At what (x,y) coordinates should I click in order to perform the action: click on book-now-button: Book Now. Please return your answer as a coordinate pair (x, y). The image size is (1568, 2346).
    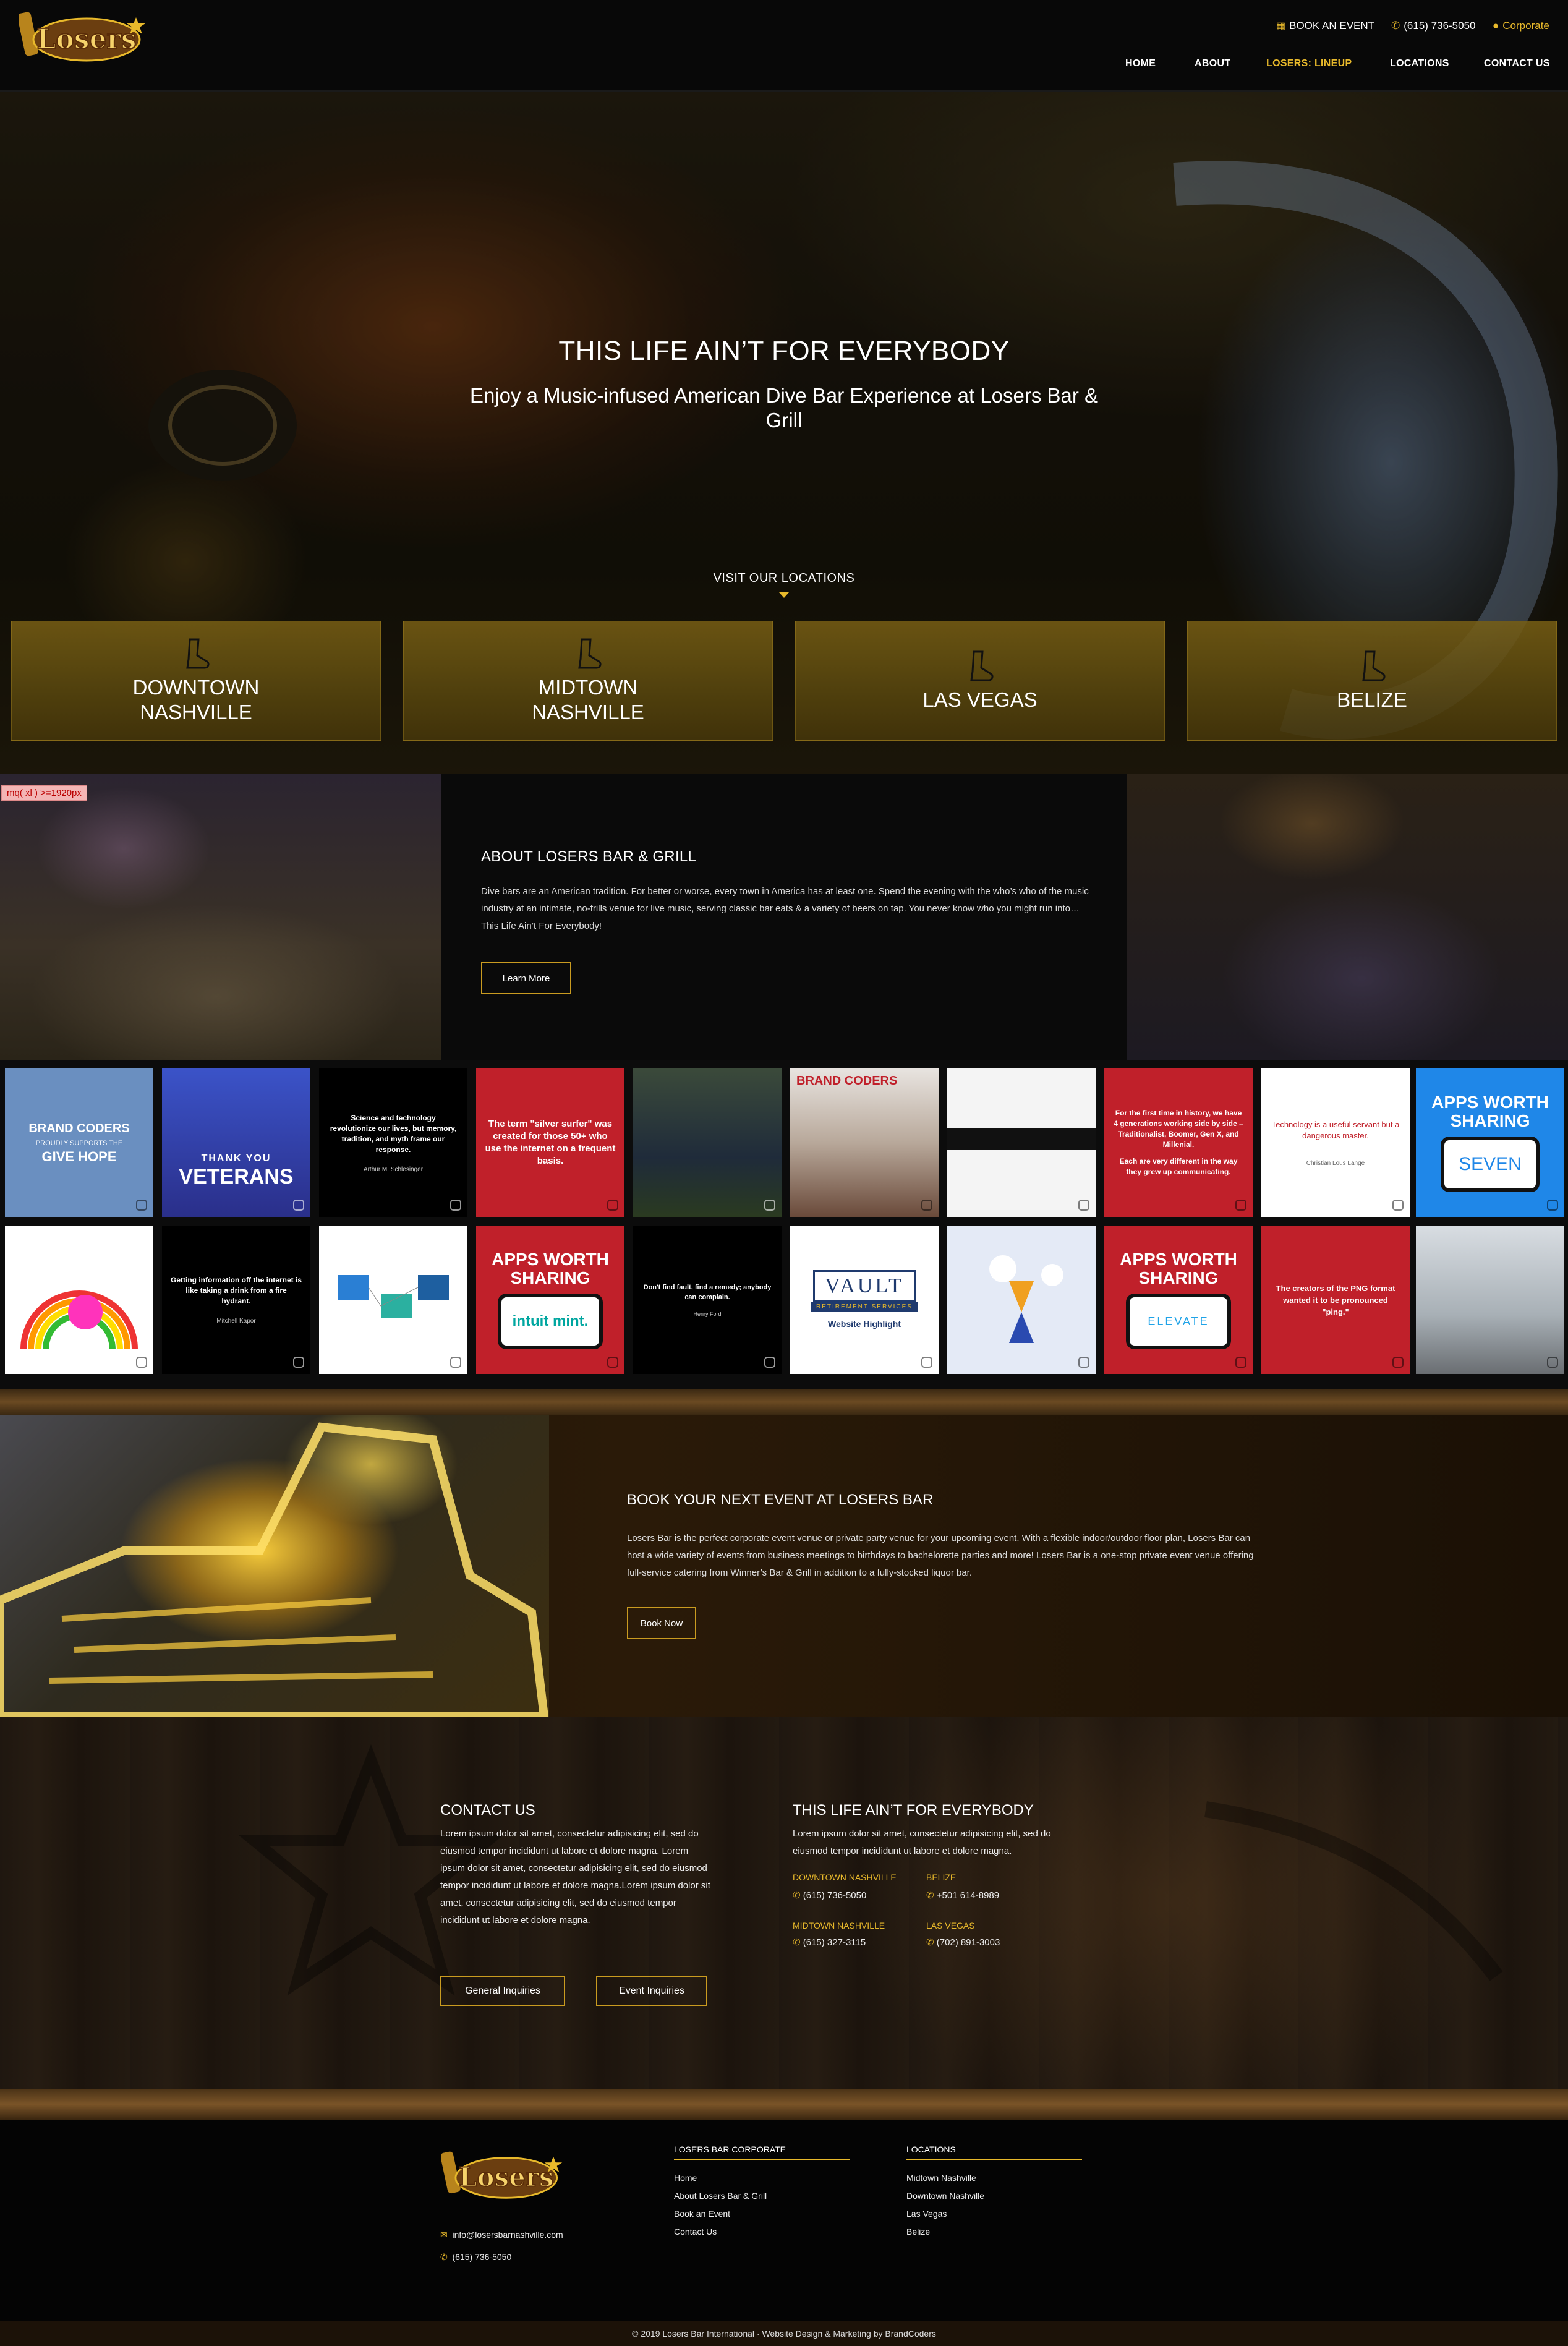
    Looking at the image, I should click on (661, 1623).